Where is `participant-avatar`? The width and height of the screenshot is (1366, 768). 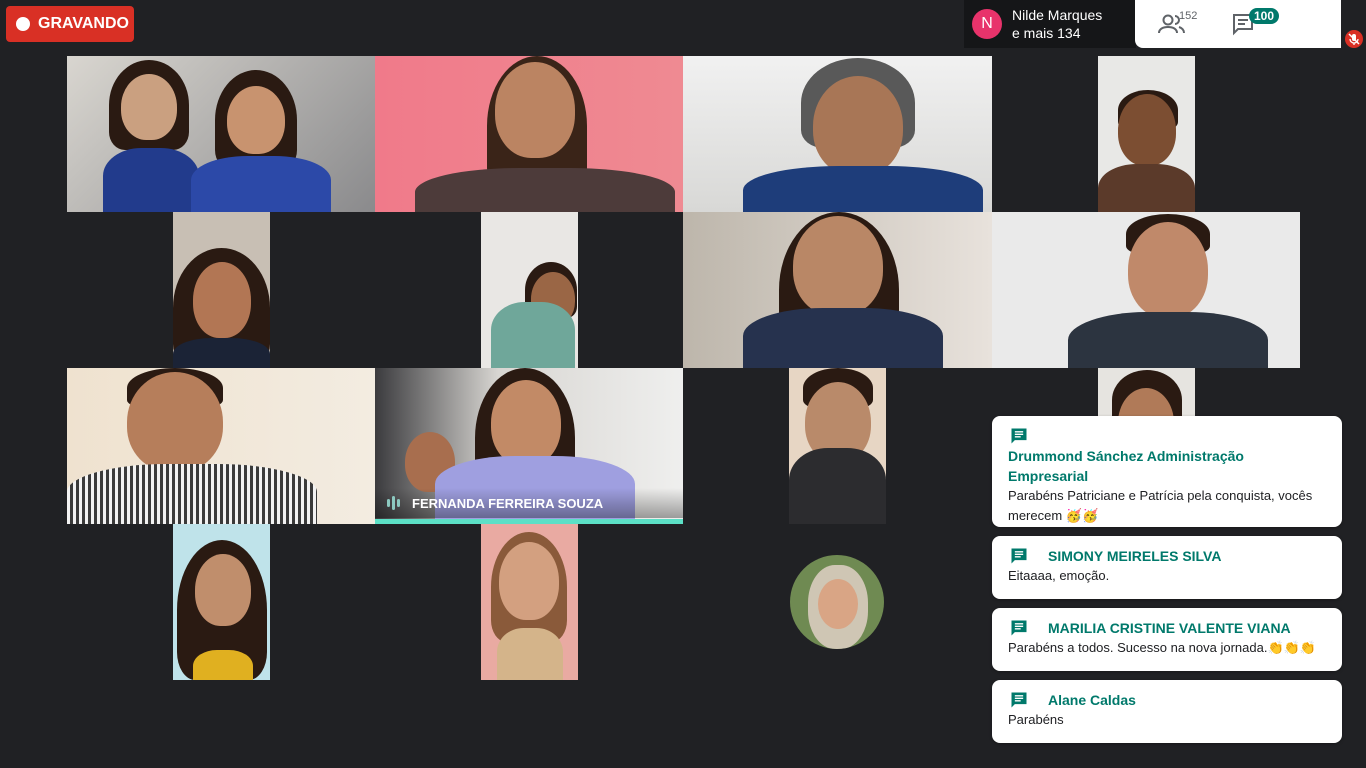 participant-avatar is located at coordinates (837, 602).